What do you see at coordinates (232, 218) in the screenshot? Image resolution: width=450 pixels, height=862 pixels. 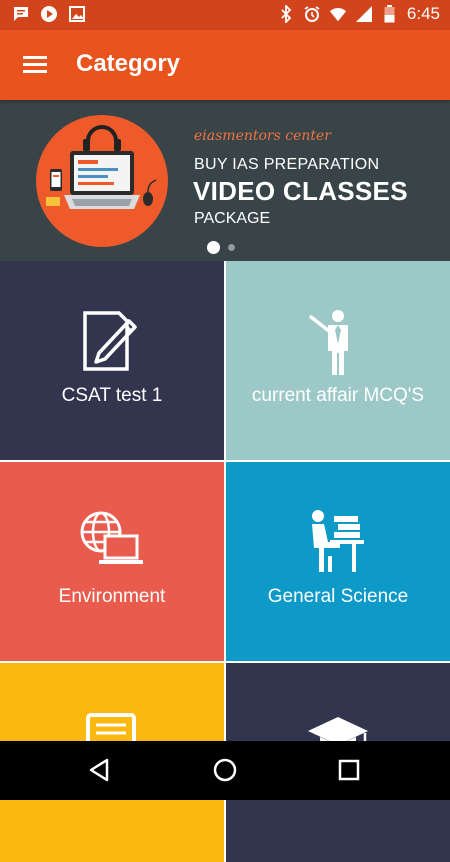 I see `banner-subtitle: PACKAGE` at bounding box center [232, 218].